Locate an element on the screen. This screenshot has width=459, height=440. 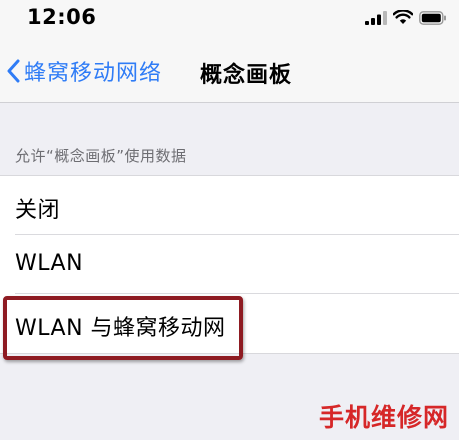
navigation-bar: 蜂窝移动网络 概念画板 is located at coordinates (229, 71).